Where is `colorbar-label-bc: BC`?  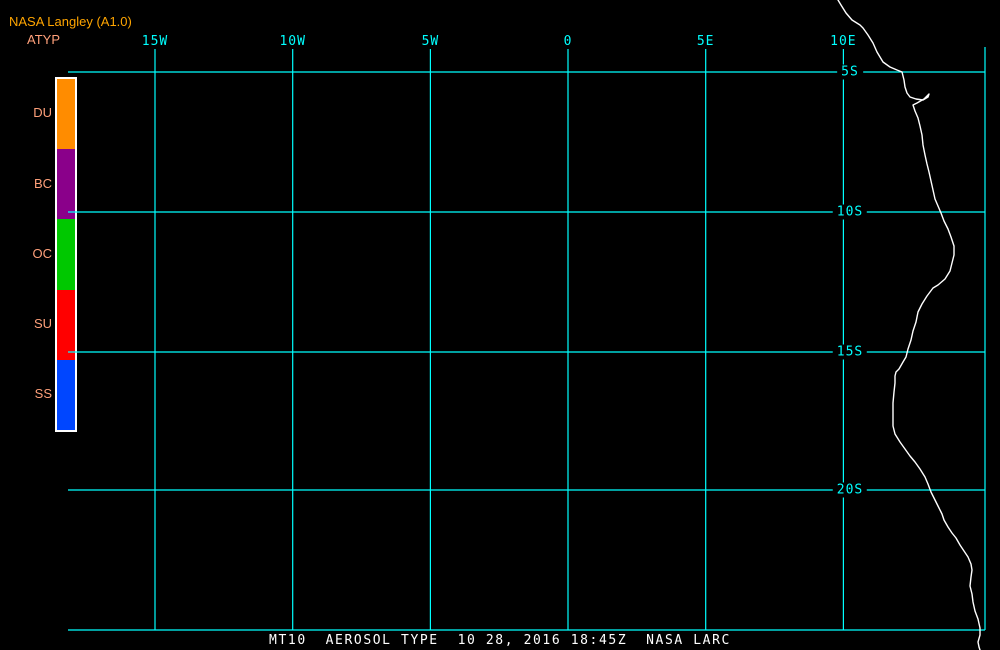 colorbar-label-bc: BC is located at coordinates (42, 183).